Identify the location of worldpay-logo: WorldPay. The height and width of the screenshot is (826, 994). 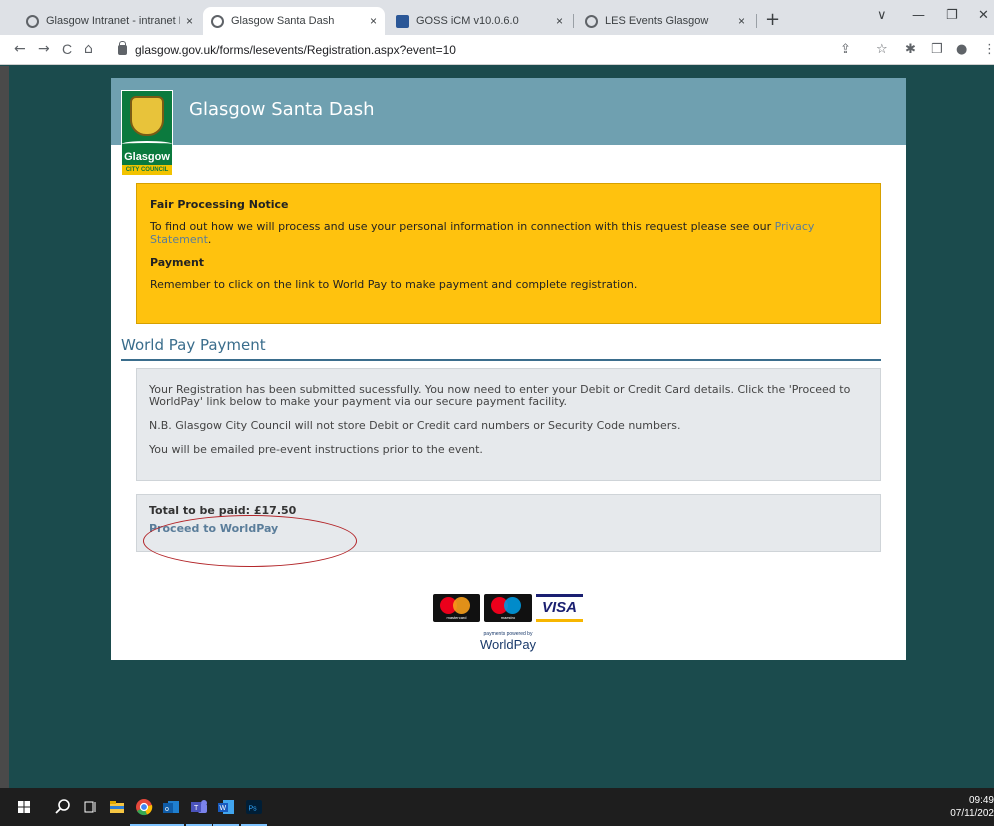
(508, 644).